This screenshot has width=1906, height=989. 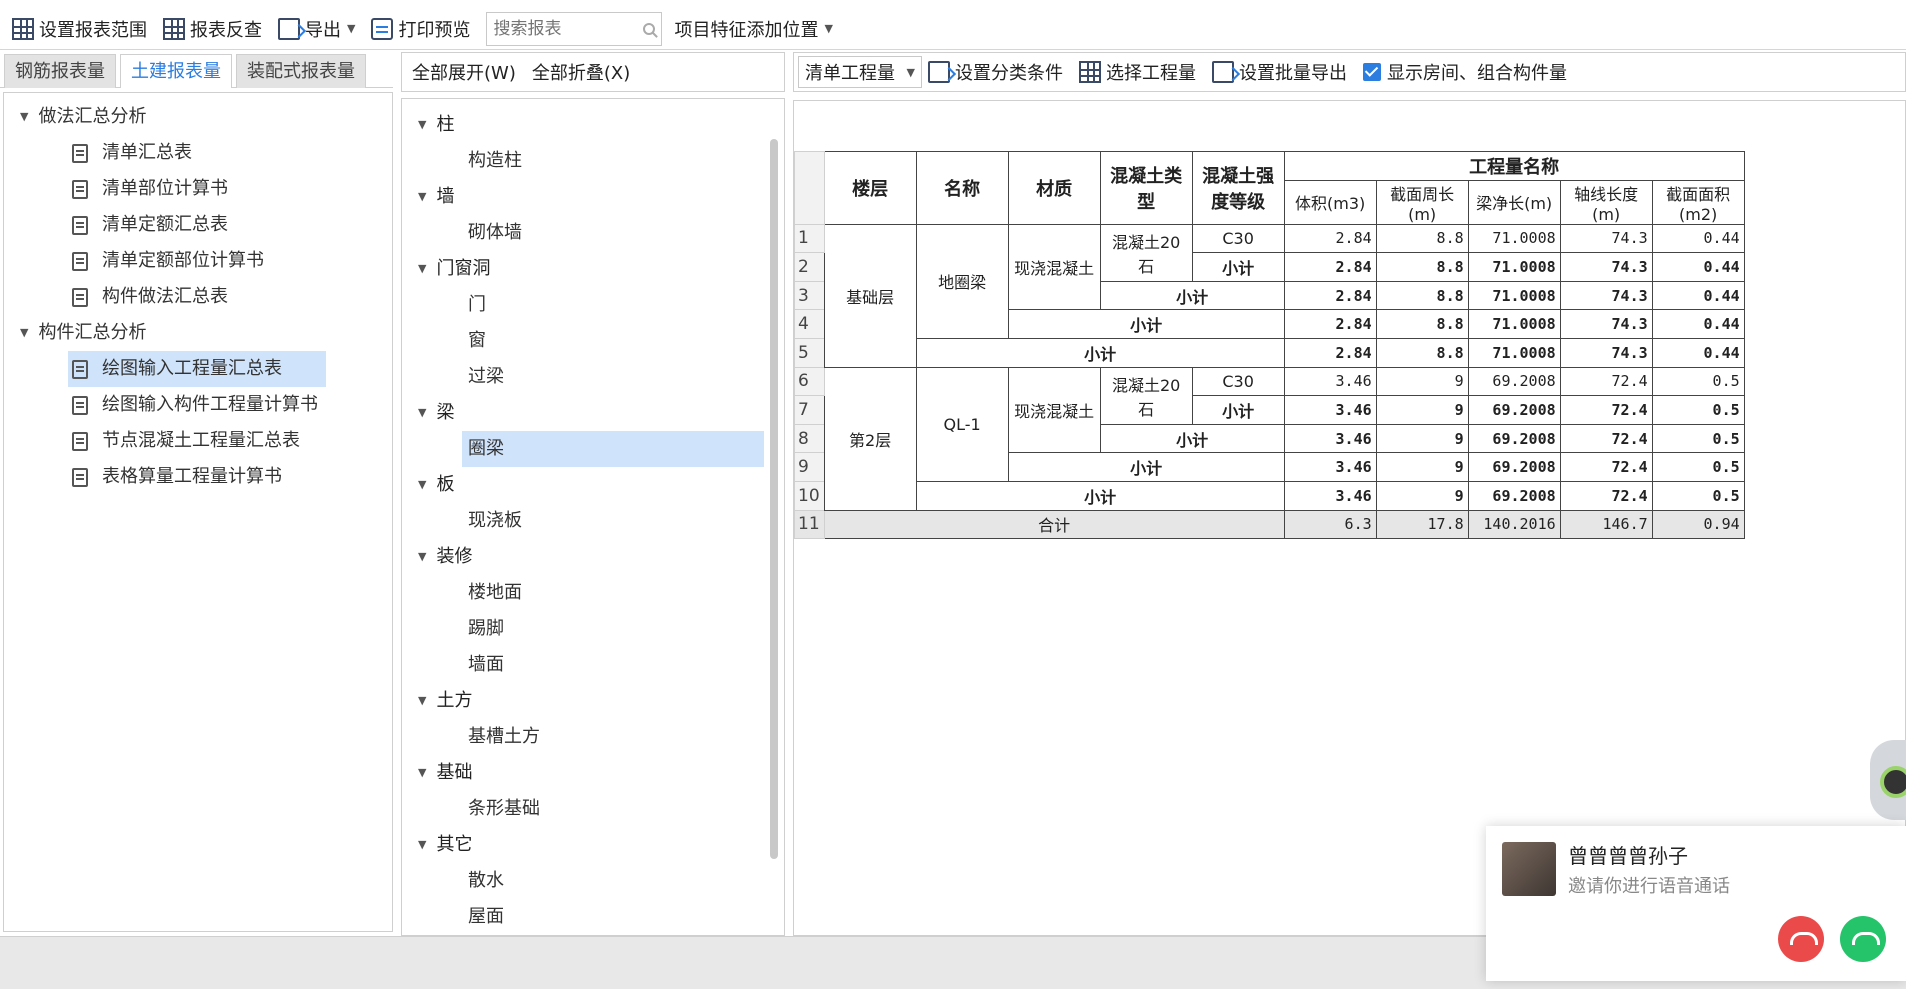 I want to click on accept-call-button, so click(x=1863, y=939).